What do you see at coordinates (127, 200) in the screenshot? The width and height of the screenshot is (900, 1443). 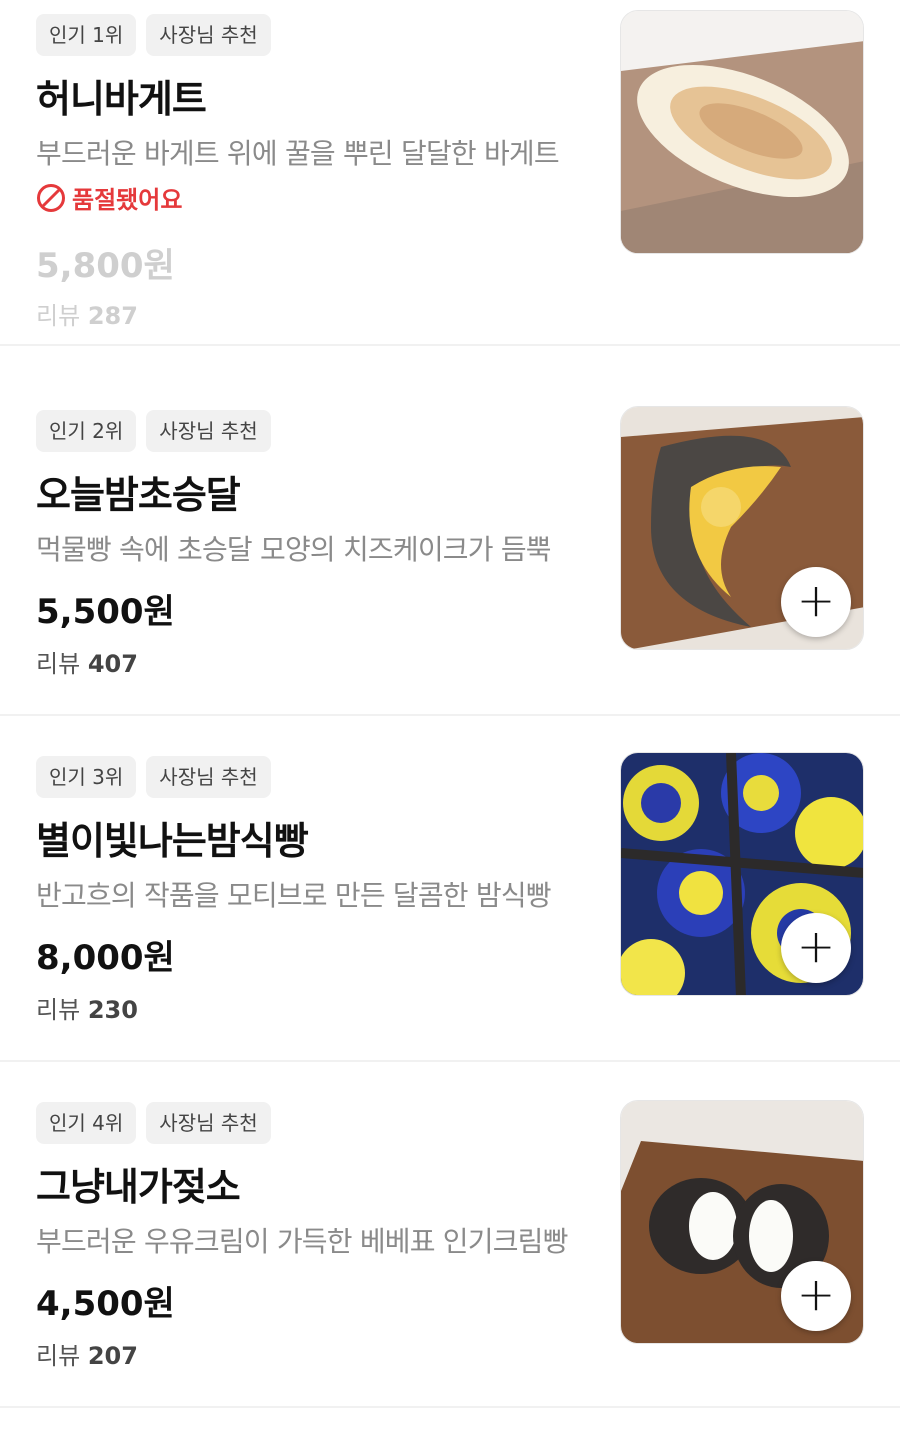 I see `soldout-label: 품절됐어요` at bounding box center [127, 200].